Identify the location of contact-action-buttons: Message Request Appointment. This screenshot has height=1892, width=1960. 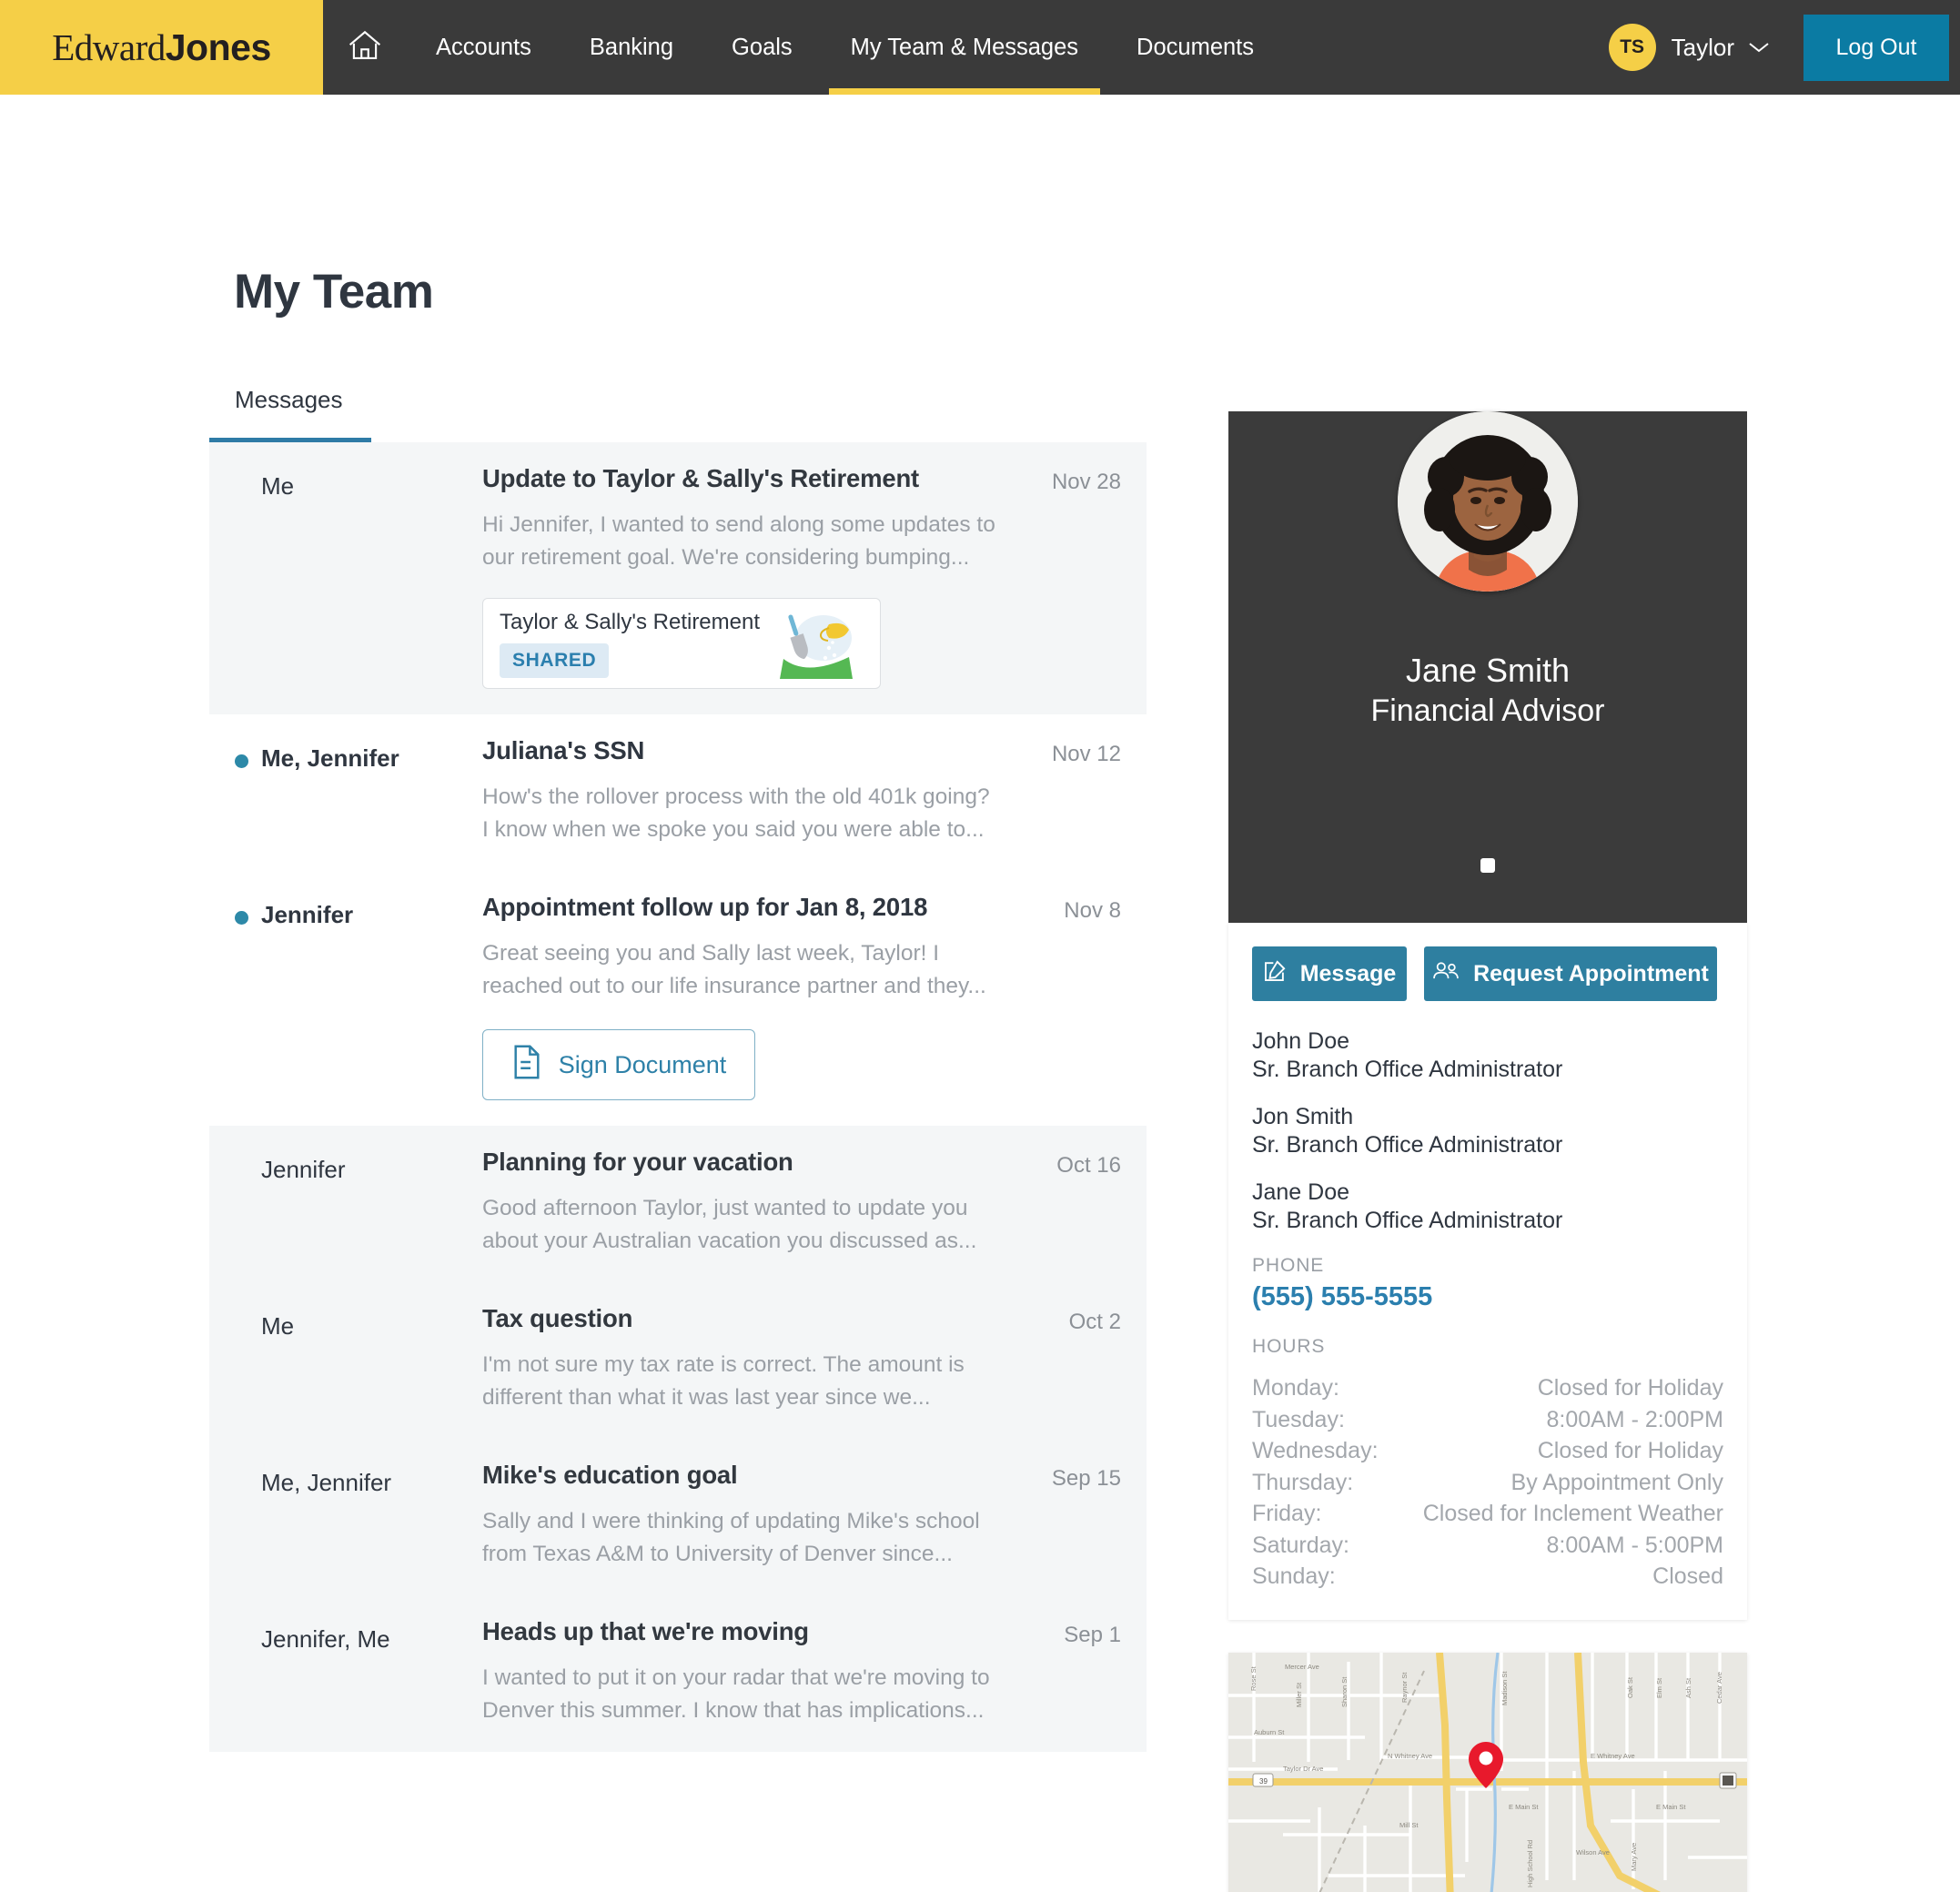
(1487, 973).